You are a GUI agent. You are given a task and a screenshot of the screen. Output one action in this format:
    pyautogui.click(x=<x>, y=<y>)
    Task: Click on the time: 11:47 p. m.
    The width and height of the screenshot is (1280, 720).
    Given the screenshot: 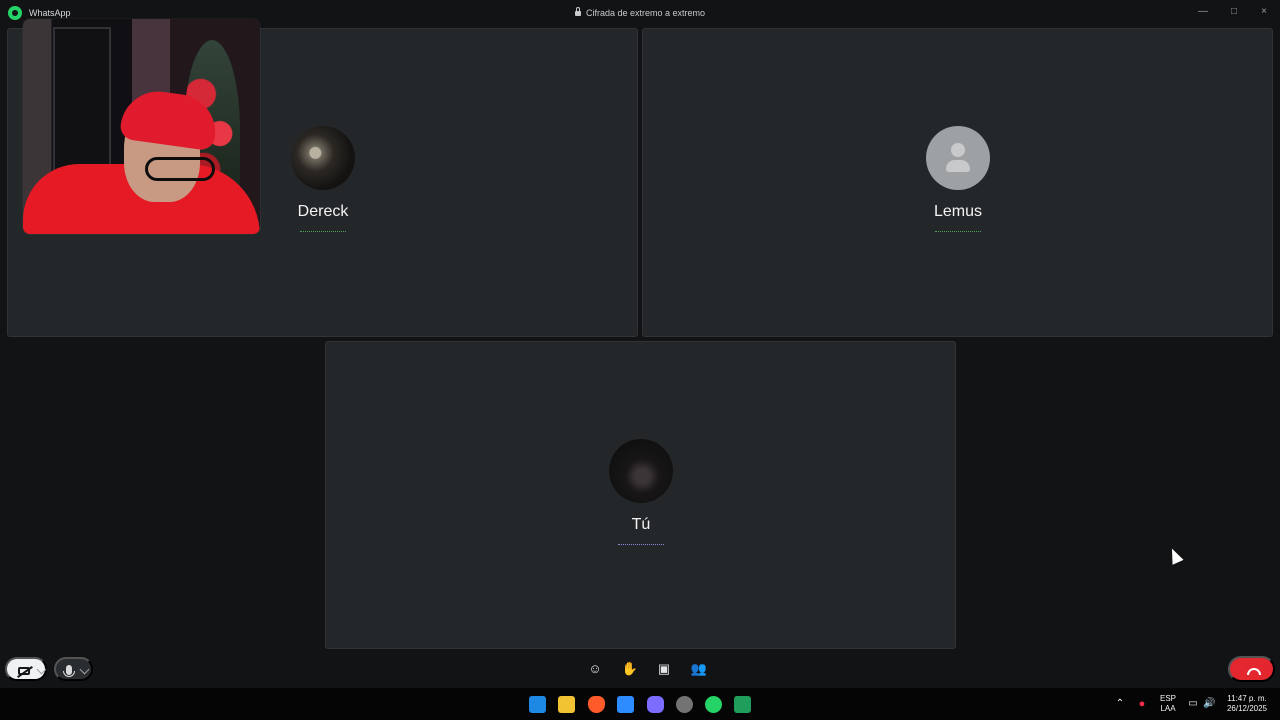 What is the action you would take?
    pyautogui.click(x=1247, y=698)
    